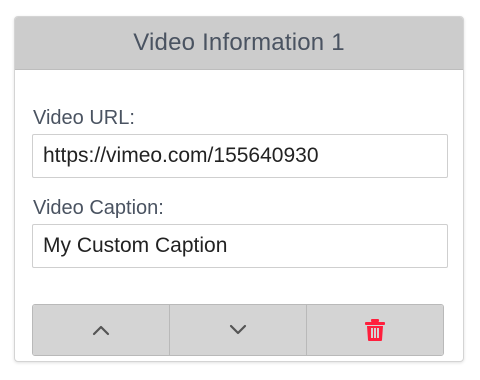 The image size is (480, 380). What do you see at coordinates (239, 43) in the screenshot?
I see `panel-title: Video Information 1` at bounding box center [239, 43].